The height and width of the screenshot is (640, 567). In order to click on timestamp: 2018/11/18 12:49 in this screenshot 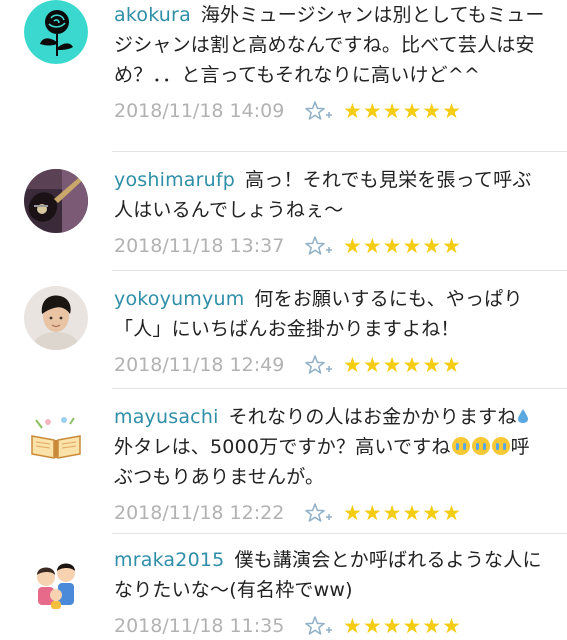, I will do `click(199, 365)`.